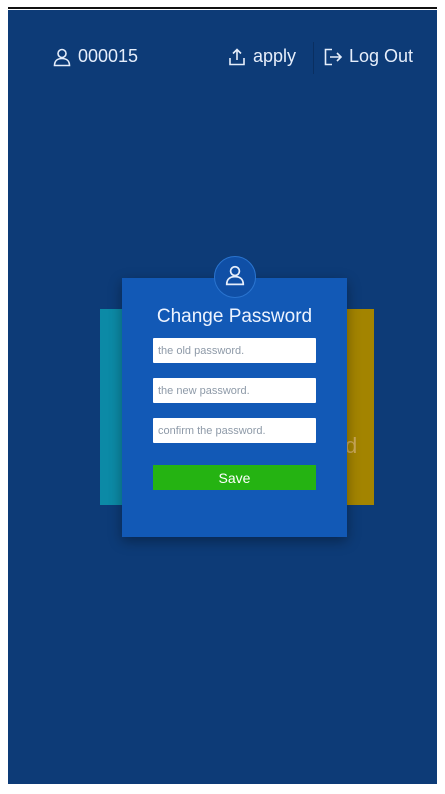  I want to click on background-card-right: d, so click(359, 407).